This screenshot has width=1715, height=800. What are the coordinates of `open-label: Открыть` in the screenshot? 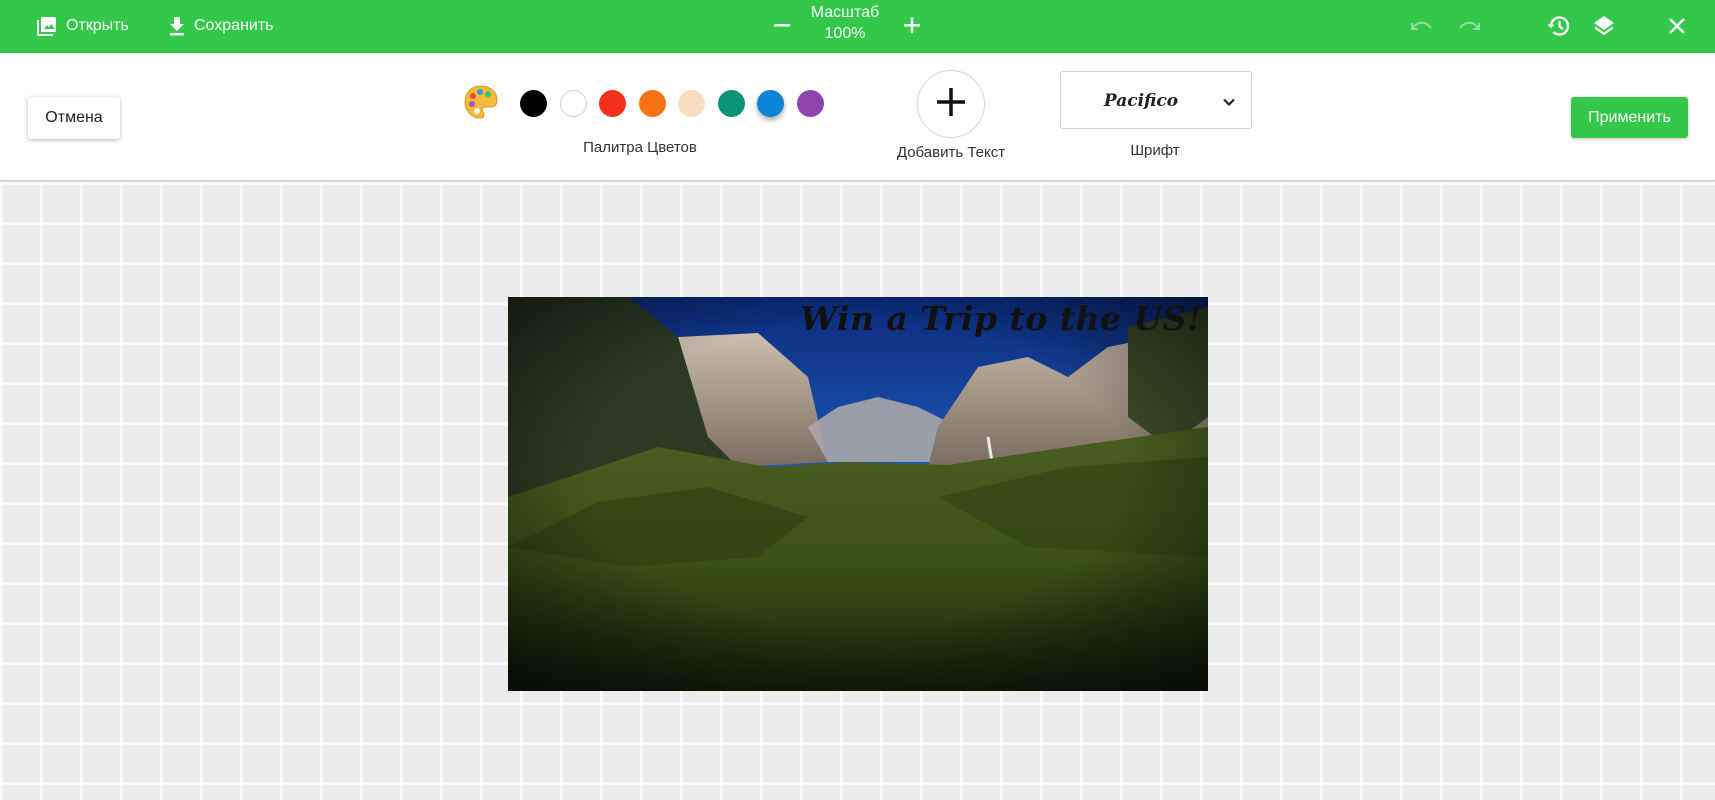 It's located at (97, 25).